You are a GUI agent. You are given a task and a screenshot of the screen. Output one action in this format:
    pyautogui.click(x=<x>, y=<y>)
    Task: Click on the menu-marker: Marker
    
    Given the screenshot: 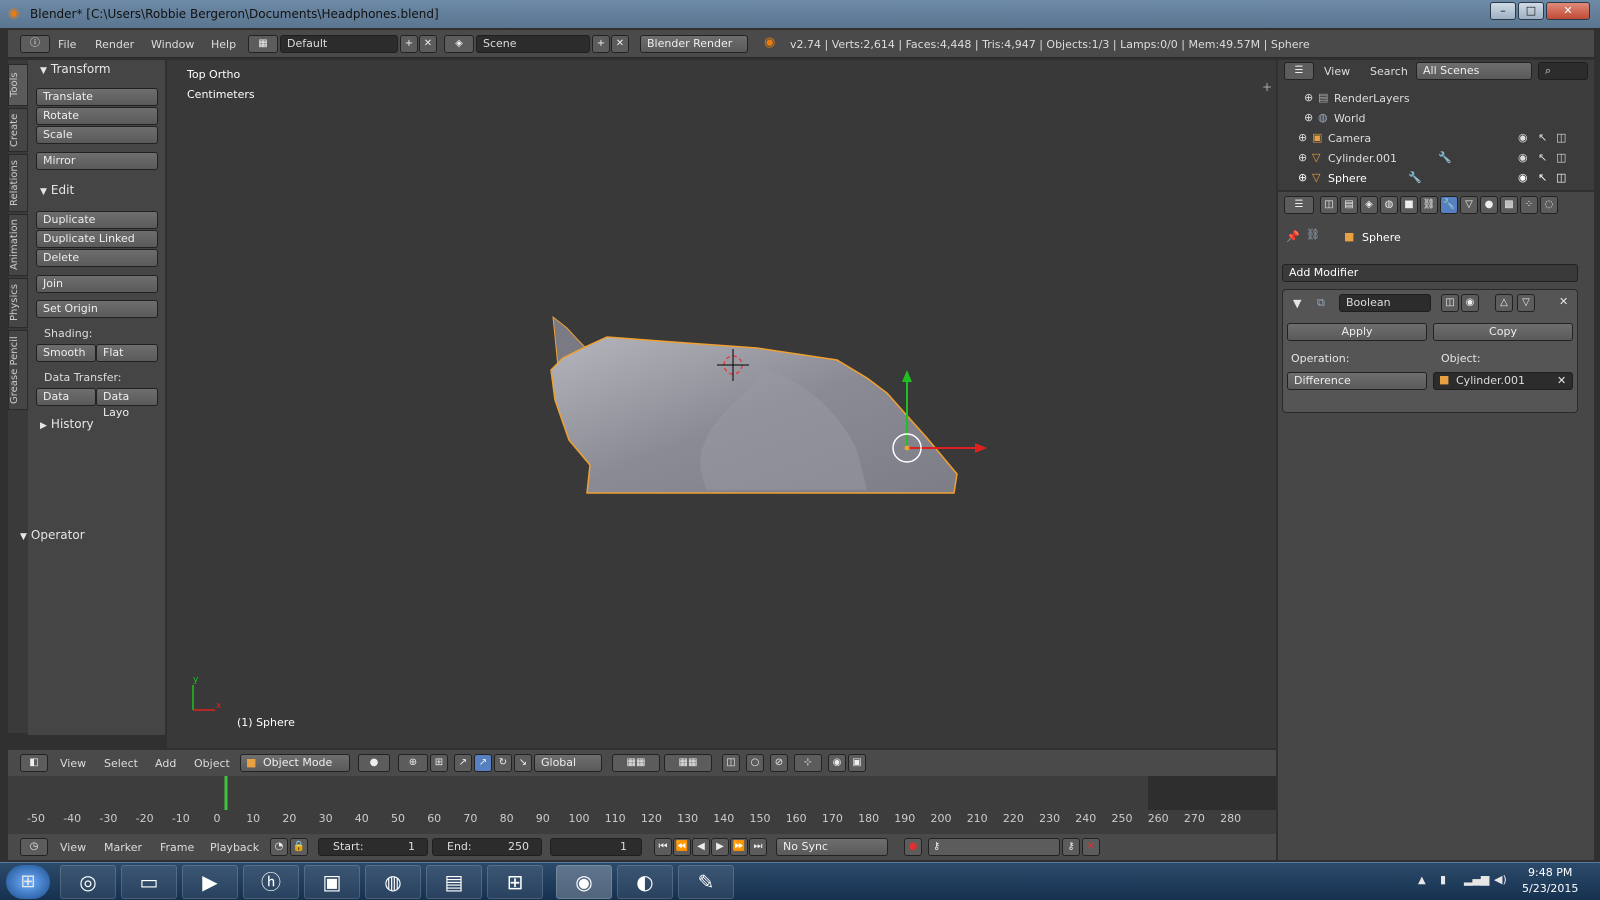 What is the action you would take?
    pyautogui.click(x=123, y=847)
    